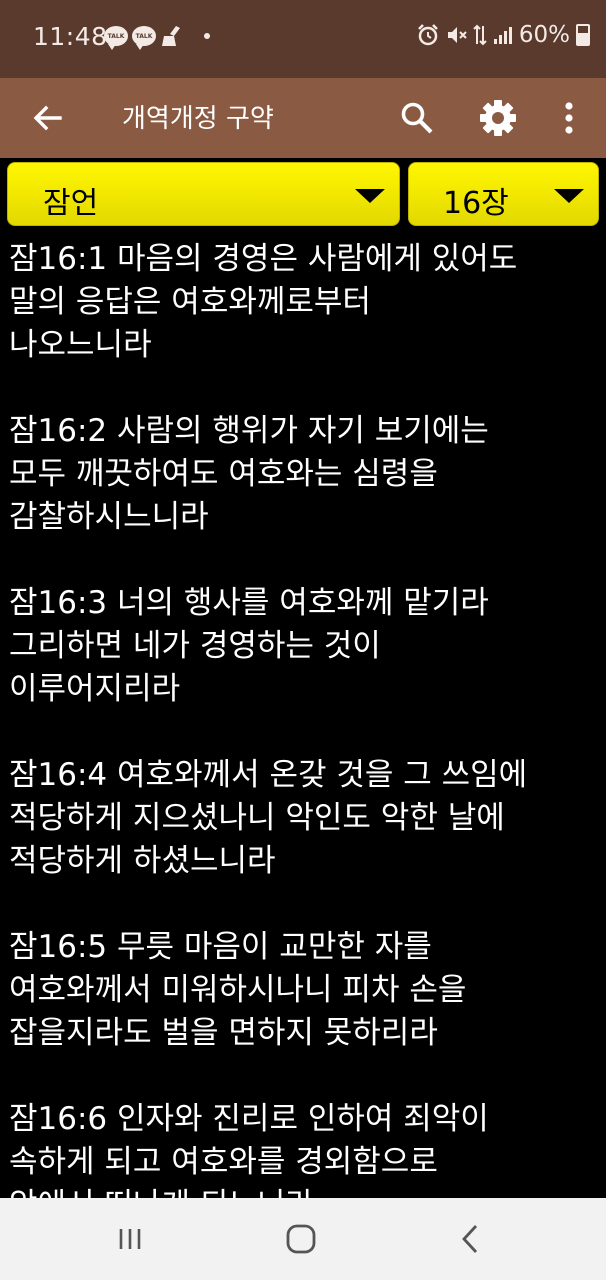 Image resolution: width=606 pixels, height=1280 pixels. Describe the element at coordinates (80, 345) in the screenshot. I see `verse-line: 나오느니라` at that location.